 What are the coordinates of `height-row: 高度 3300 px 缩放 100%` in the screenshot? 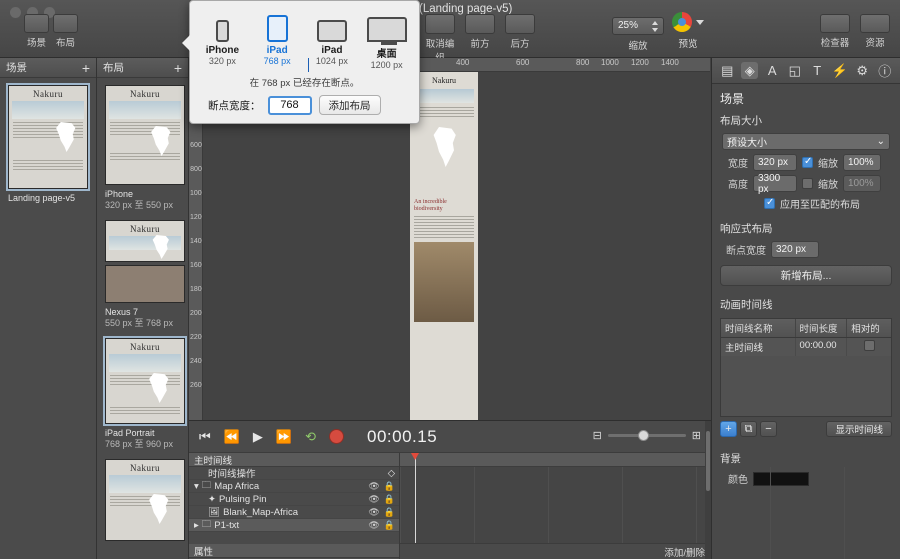 It's located at (806, 184).